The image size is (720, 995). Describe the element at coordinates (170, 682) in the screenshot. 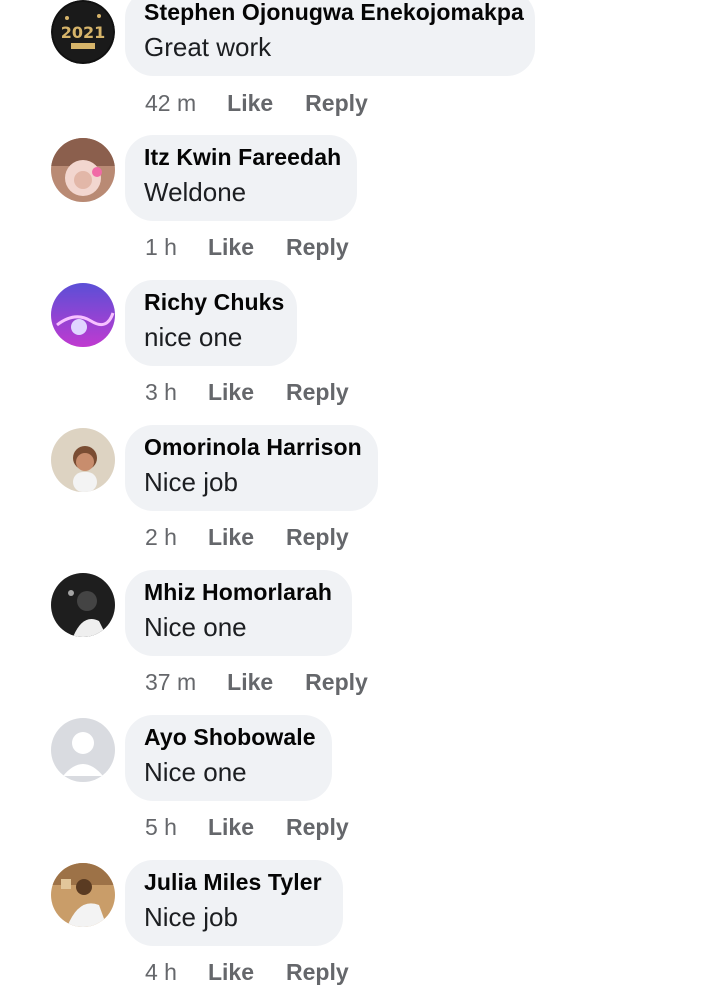

I see `comment-time: 37 m` at that location.